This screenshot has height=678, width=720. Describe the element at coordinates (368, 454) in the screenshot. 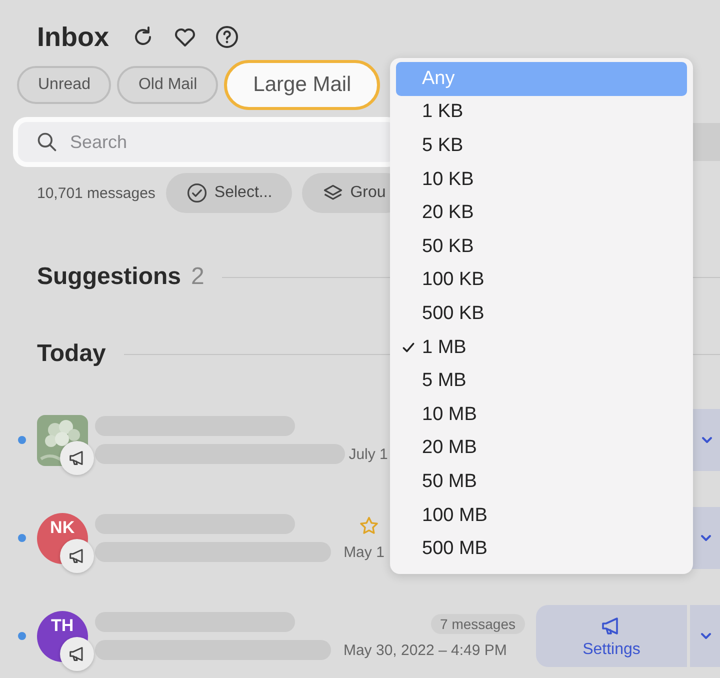

I see `message-date: July 1` at that location.